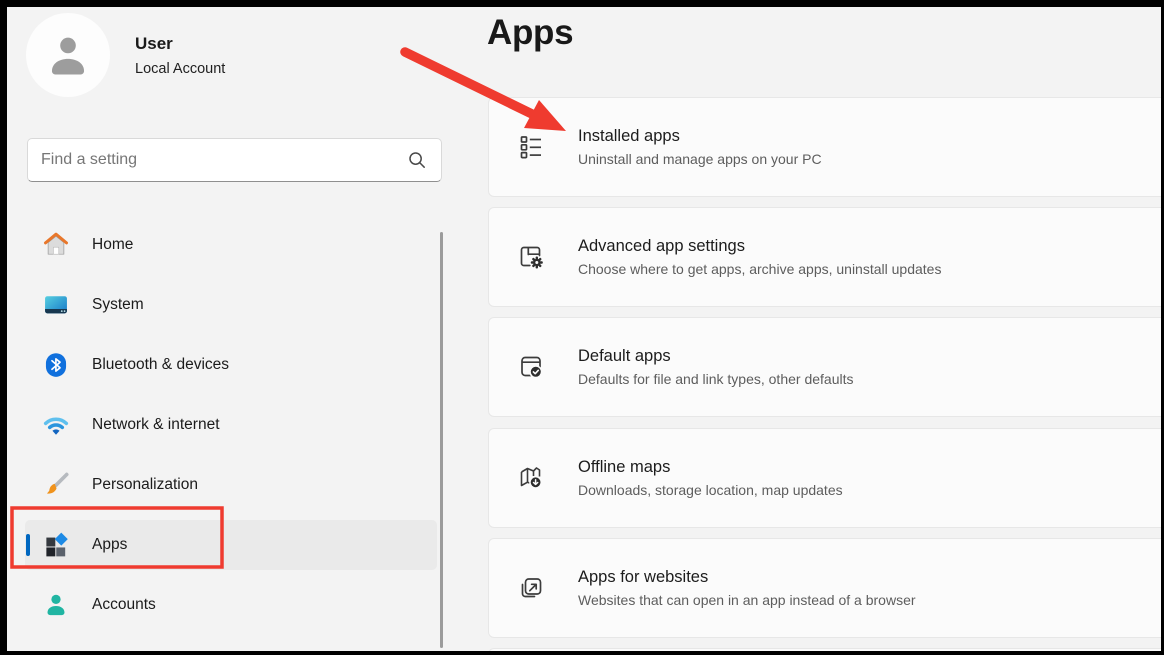 The width and height of the screenshot is (1164, 655). What do you see at coordinates (56, 305) in the screenshot?
I see `system-icon` at bounding box center [56, 305].